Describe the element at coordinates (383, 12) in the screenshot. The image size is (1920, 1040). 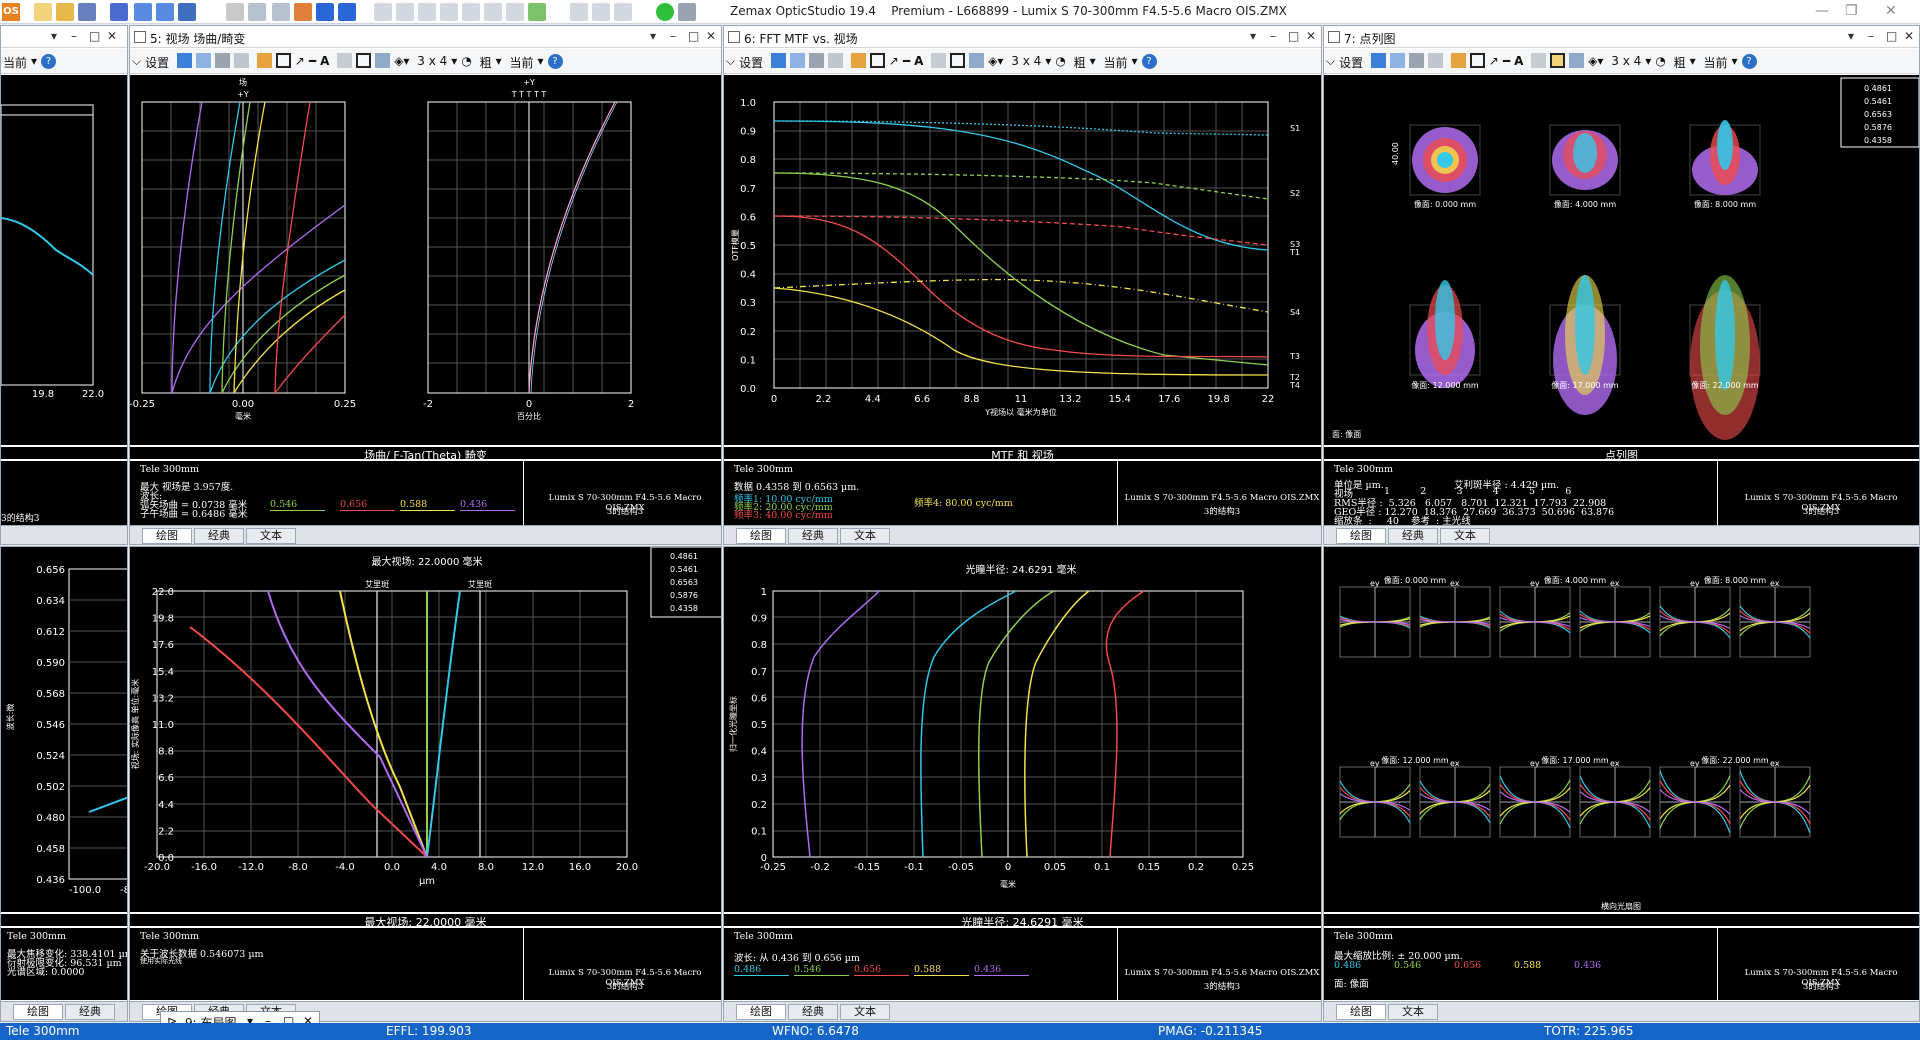
I see `layout-icon` at that location.